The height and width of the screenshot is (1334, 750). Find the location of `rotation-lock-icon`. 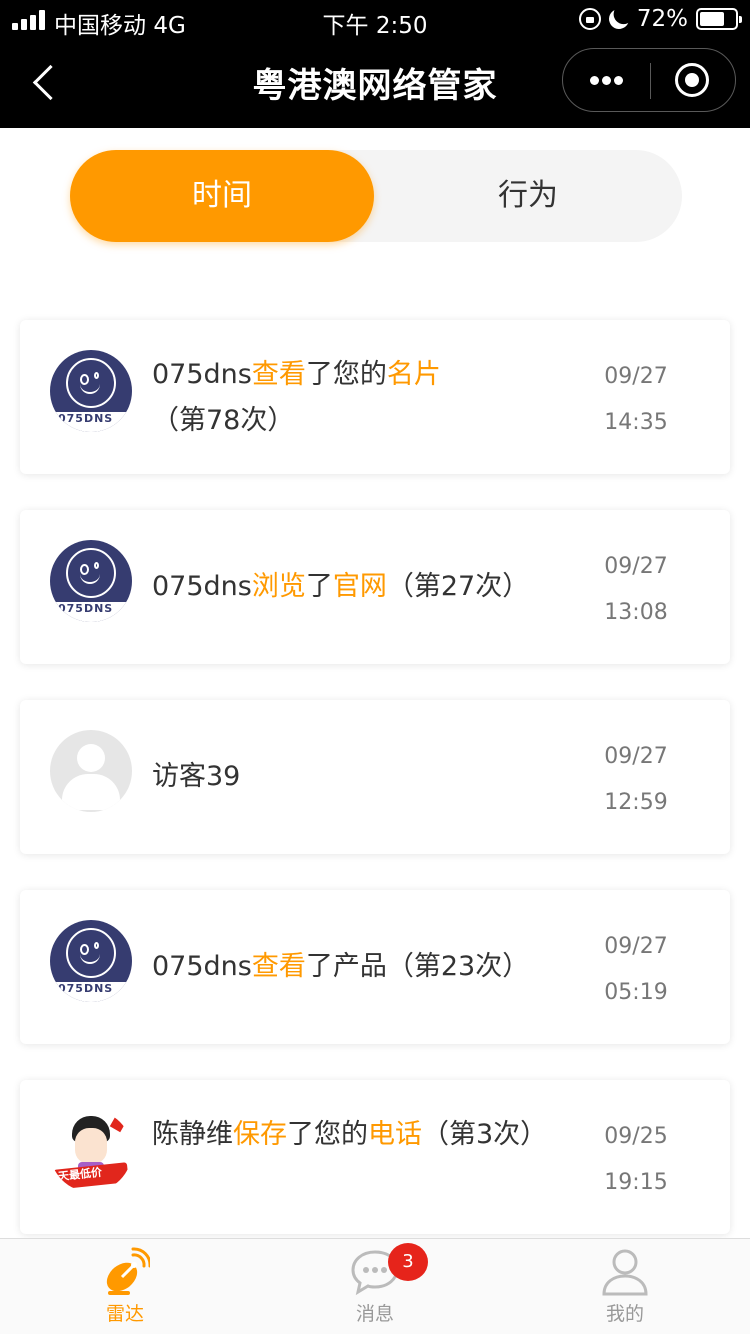

rotation-lock-icon is located at coordinates (589, 19).